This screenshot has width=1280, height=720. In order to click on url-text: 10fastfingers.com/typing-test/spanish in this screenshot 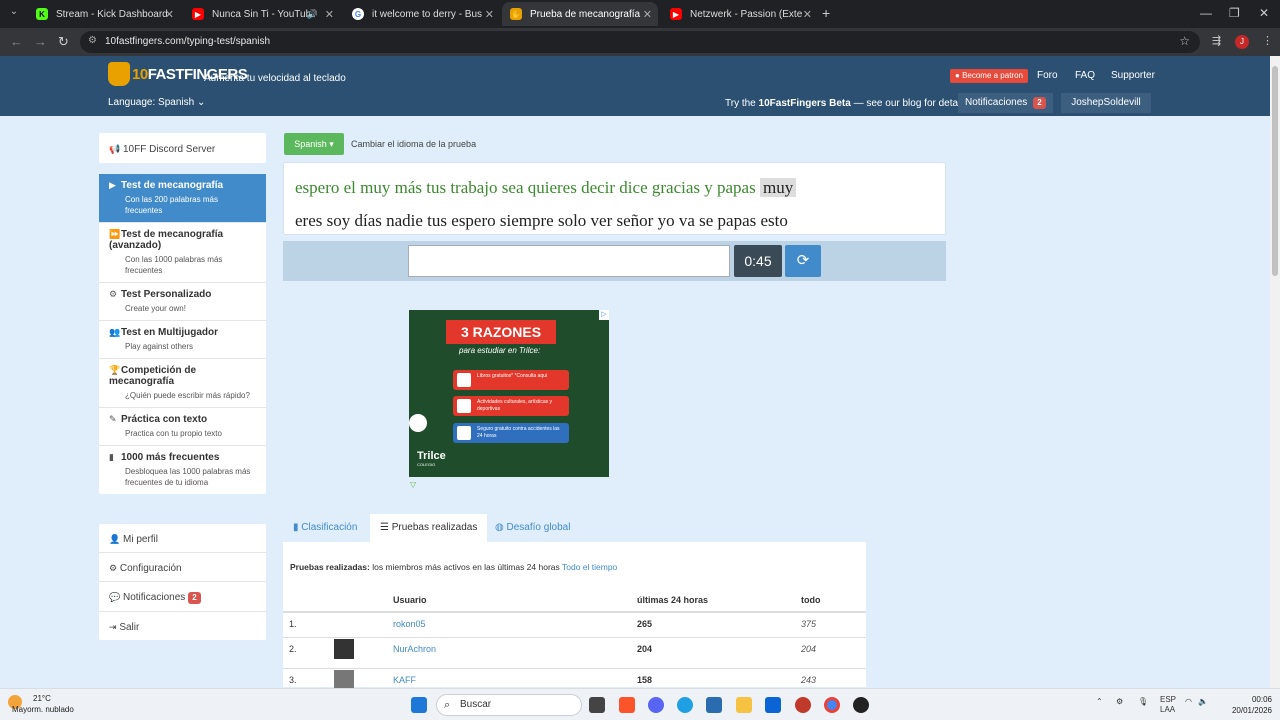, I will do `click(187, 41)`.